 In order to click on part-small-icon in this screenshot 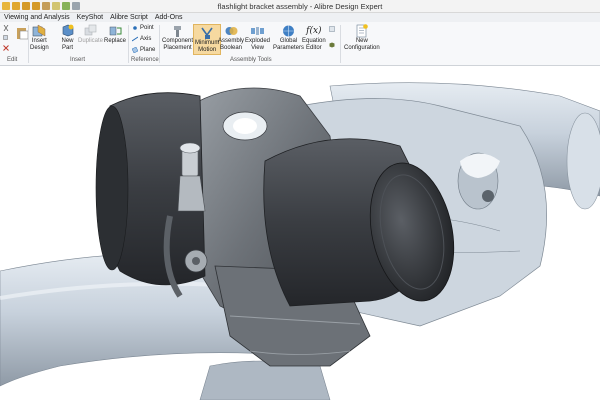, I will do `click(332, 45)`.